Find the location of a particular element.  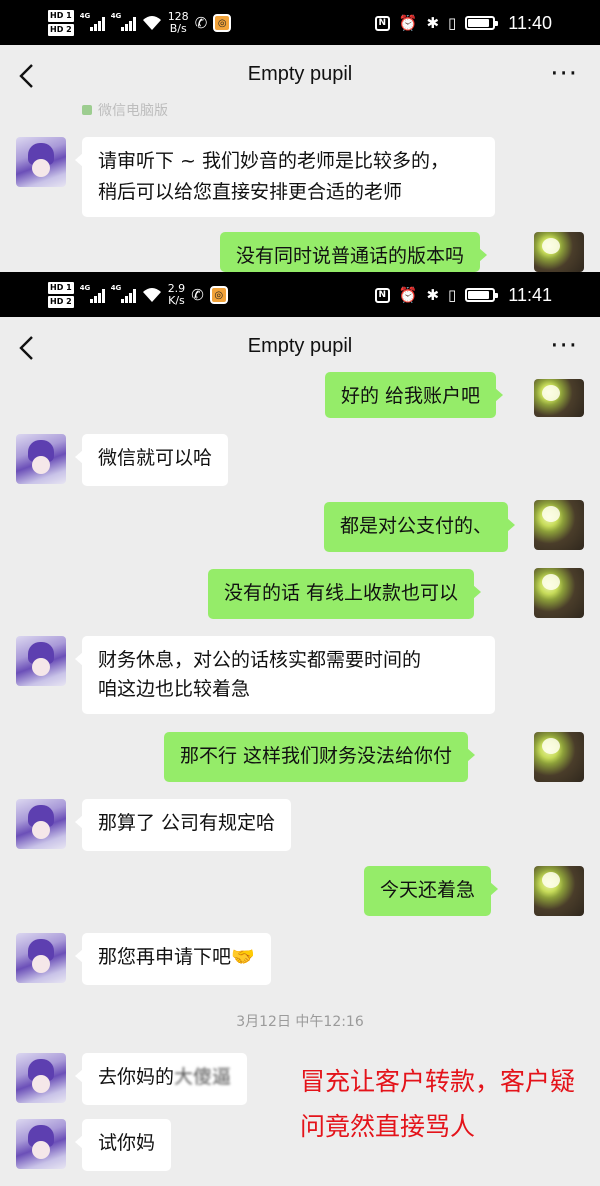

message-bubble-sent: 今天还着急 is located at coordinates (431, 891).